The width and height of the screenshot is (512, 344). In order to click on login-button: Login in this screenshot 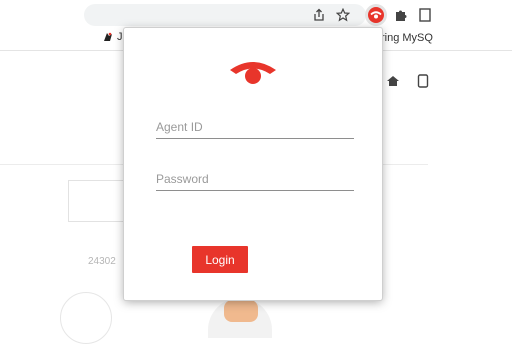, I will do `click(220, 259)`.